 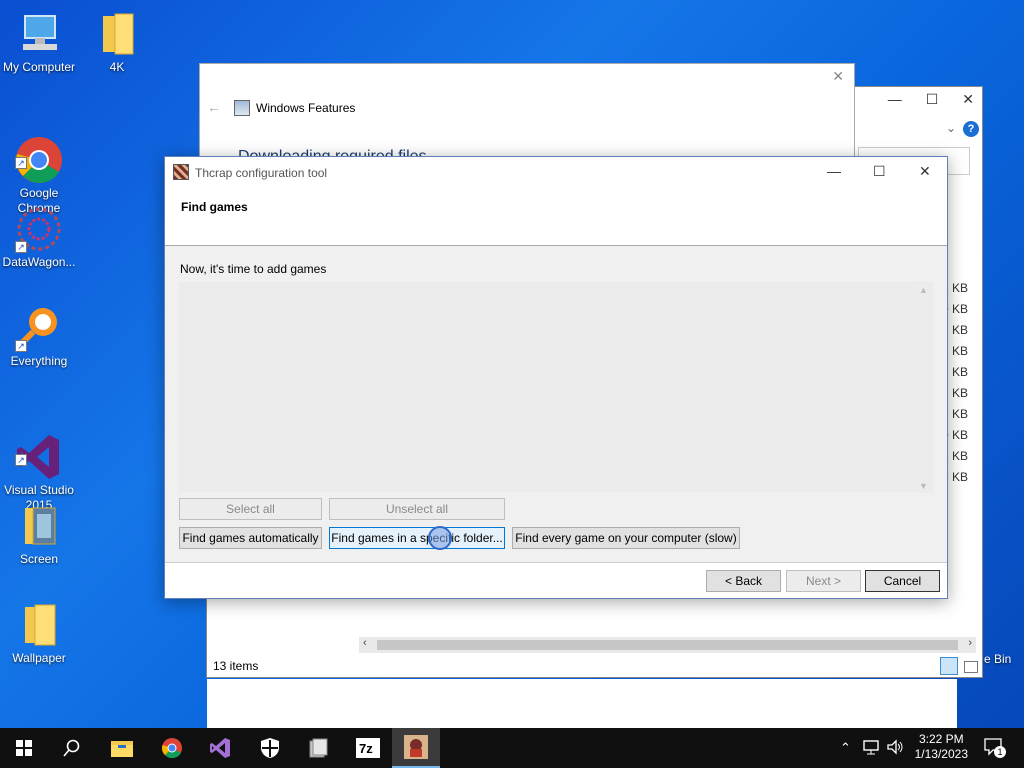 What do you see at coordinates (72, 748) in the screenshot?
I see `search-icon` at bounding box center [72, 748].